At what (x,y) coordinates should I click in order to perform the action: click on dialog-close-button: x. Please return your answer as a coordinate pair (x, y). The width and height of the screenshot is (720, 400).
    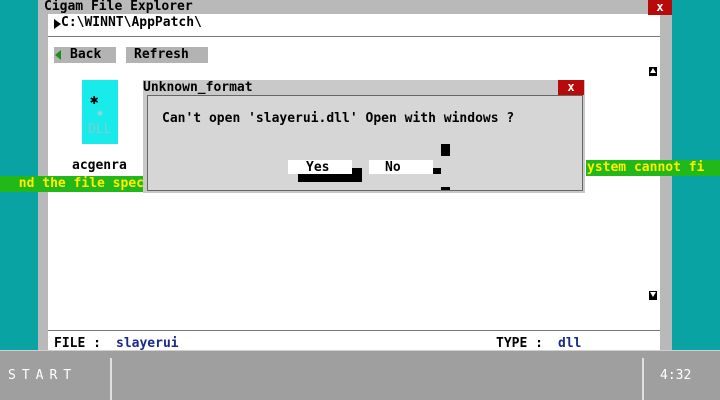
    Looking at the image, I should click on (571, 87).